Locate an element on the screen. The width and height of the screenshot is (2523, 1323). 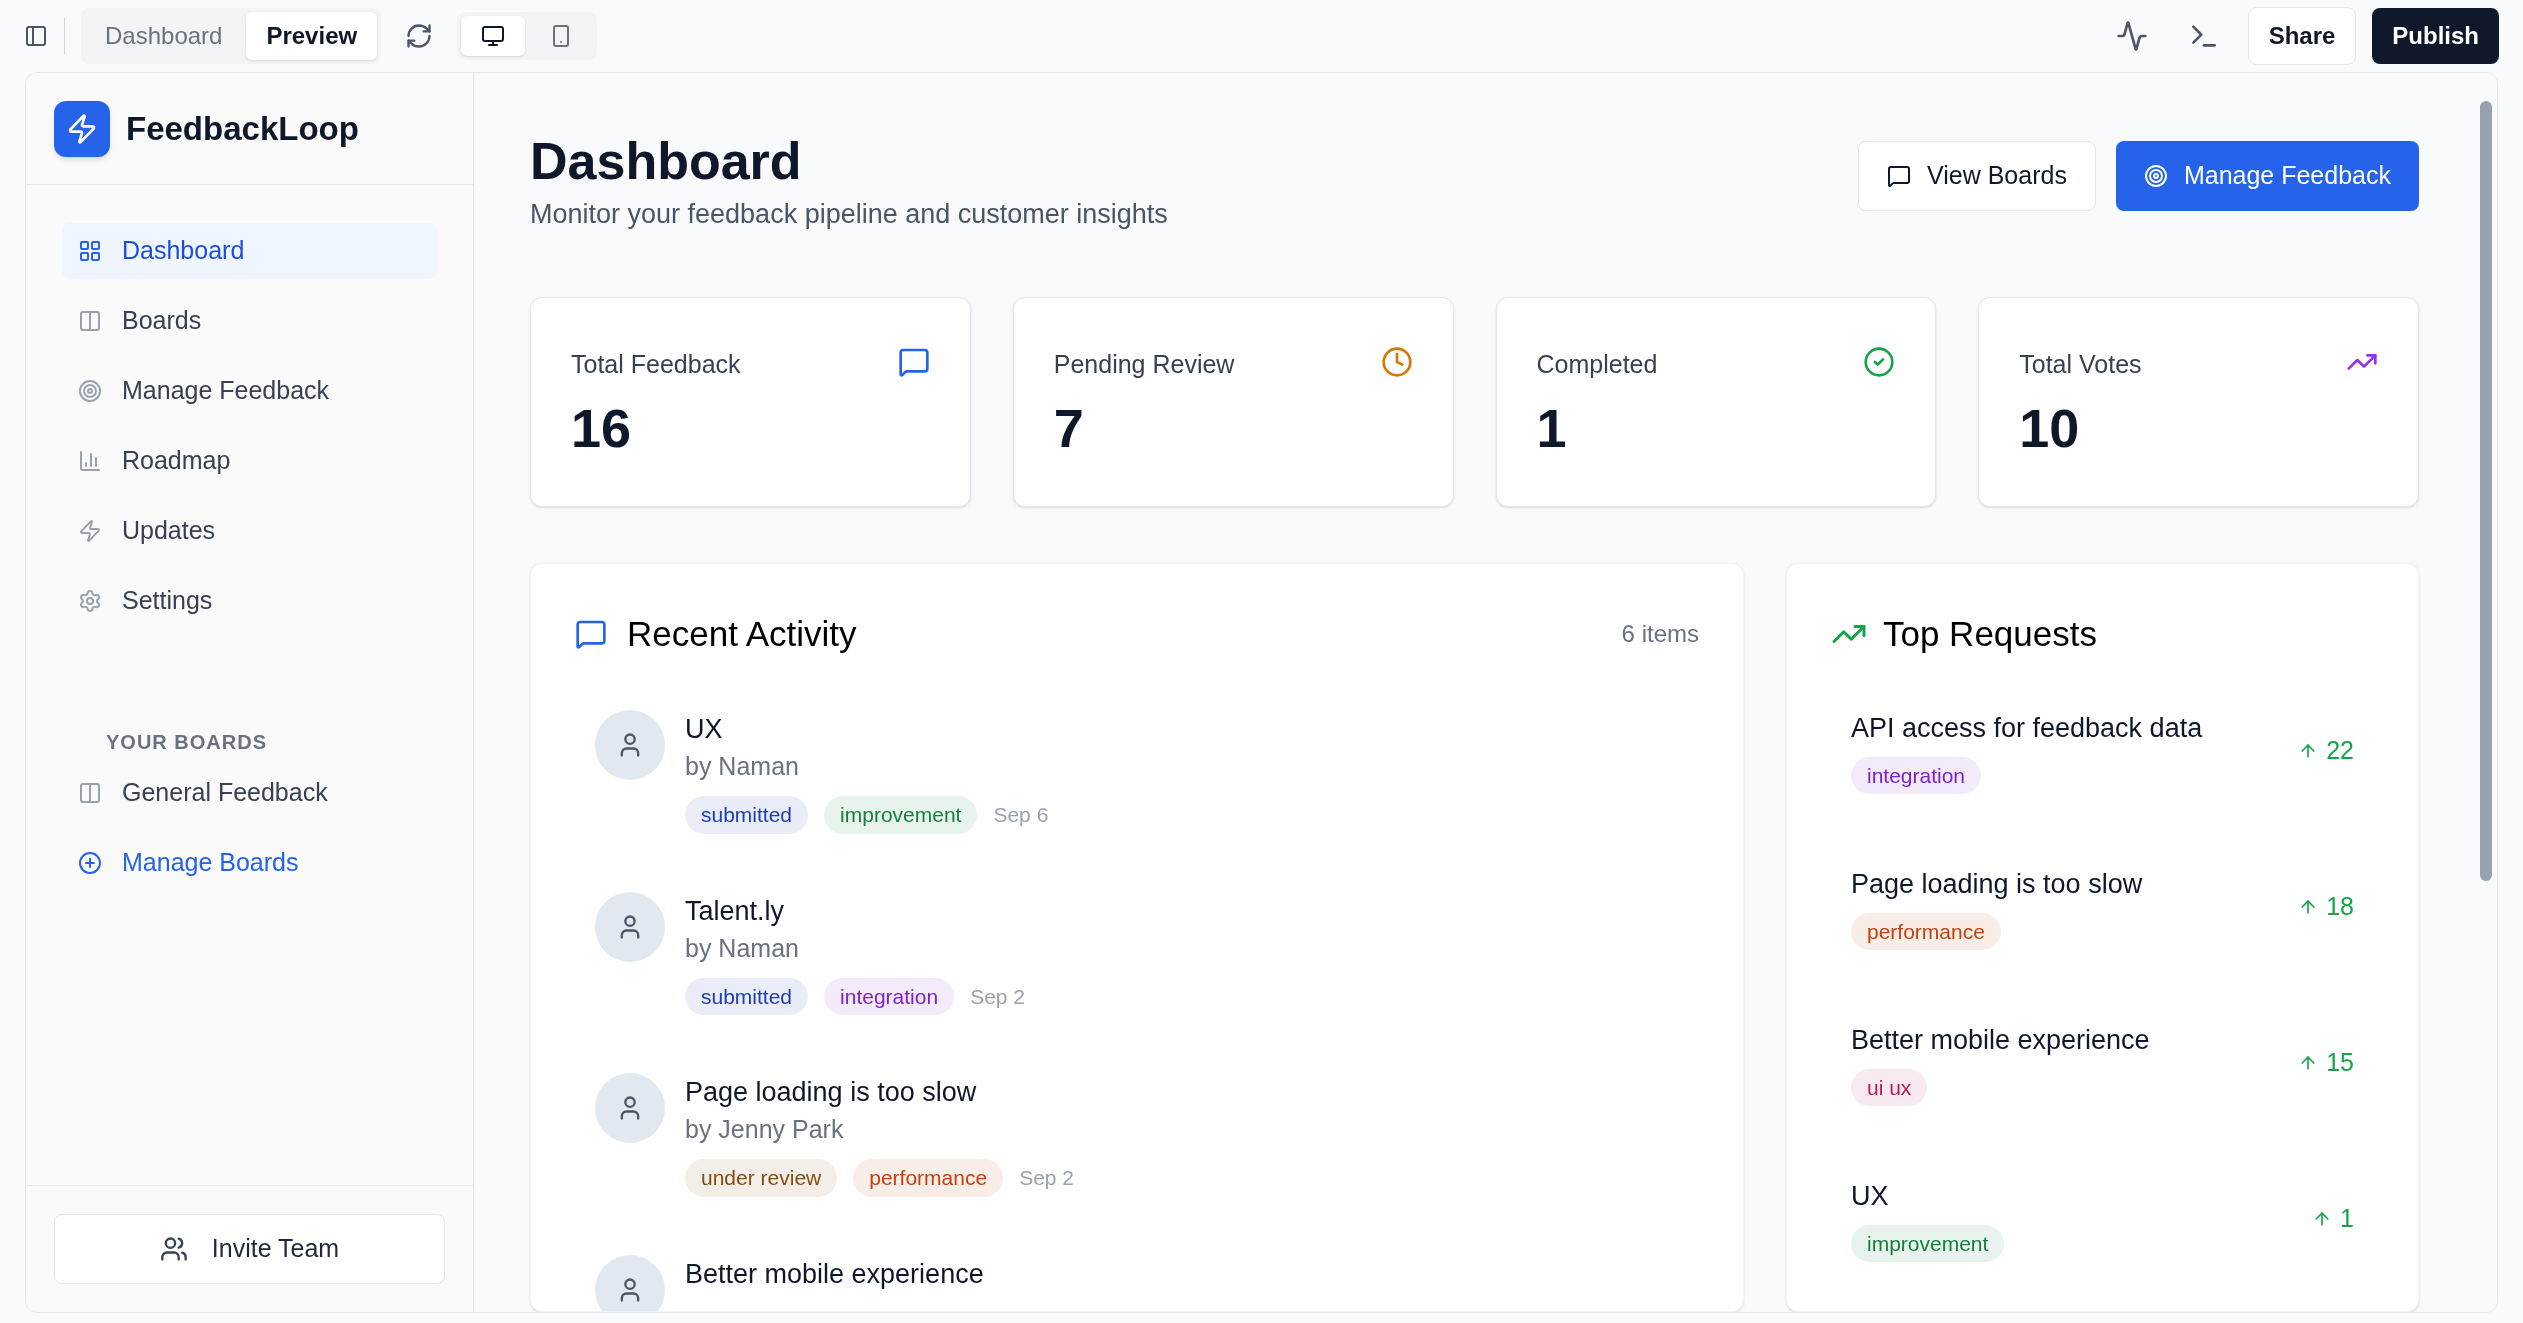
settings-icon is located at coordinates (90, 601).